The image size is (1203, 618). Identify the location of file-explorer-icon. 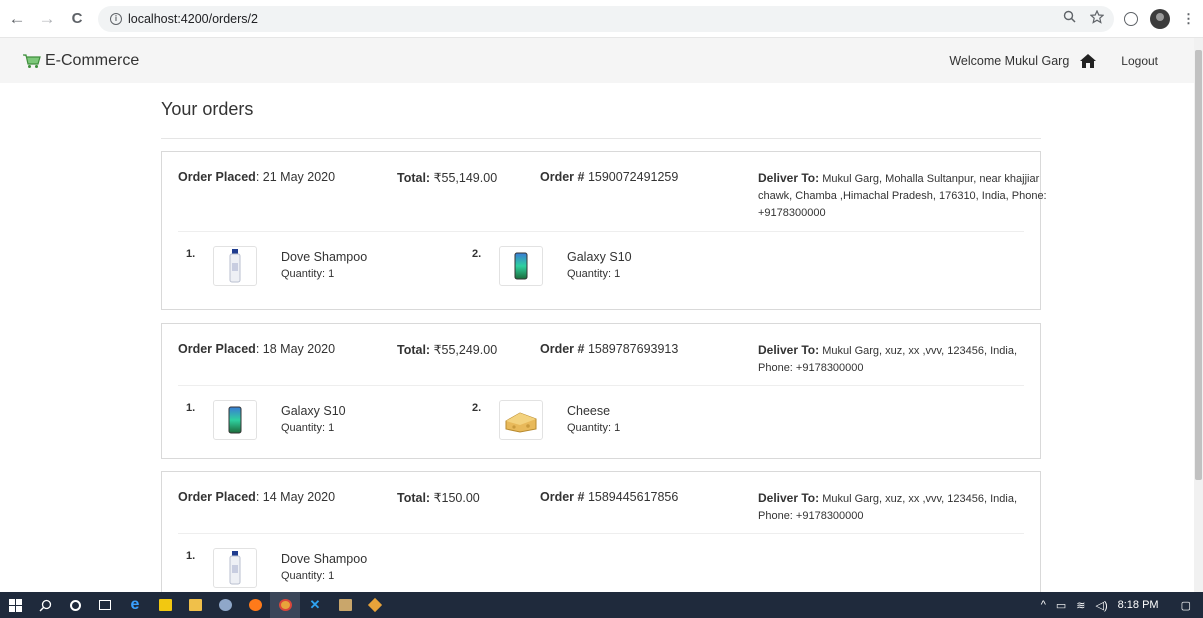
(195, 605).